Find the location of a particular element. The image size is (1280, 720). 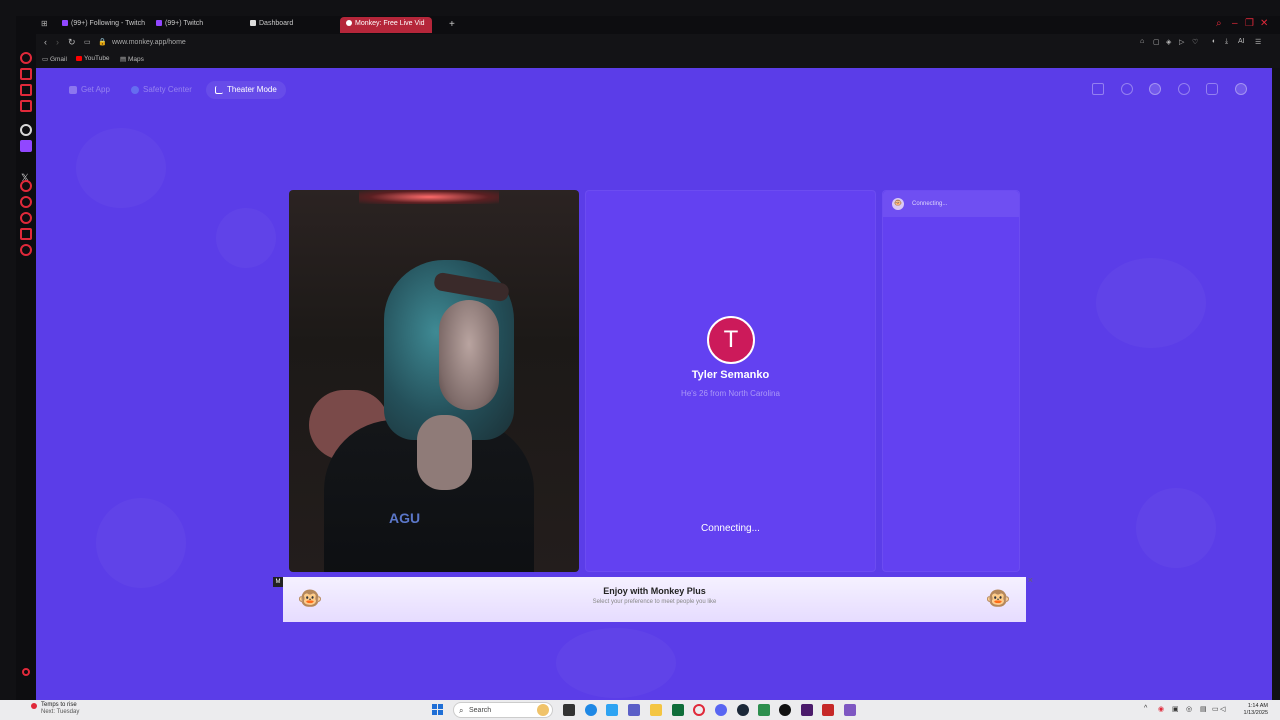

opera-taskbar-icon is located at coordinates (699, 710).